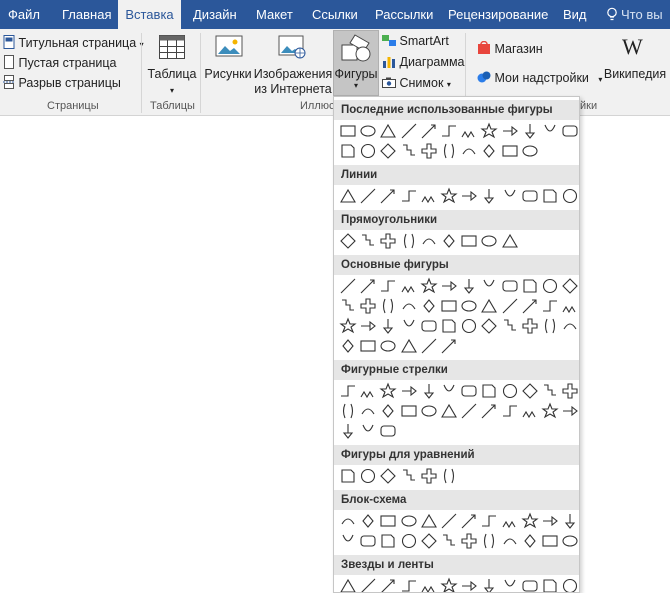 The height and width of the screenshot is (593, 670). What do you see at coordinates (149, 14) in the screenshot?
I see `tab-insert: Вставка` at bounding box center [149, 14].